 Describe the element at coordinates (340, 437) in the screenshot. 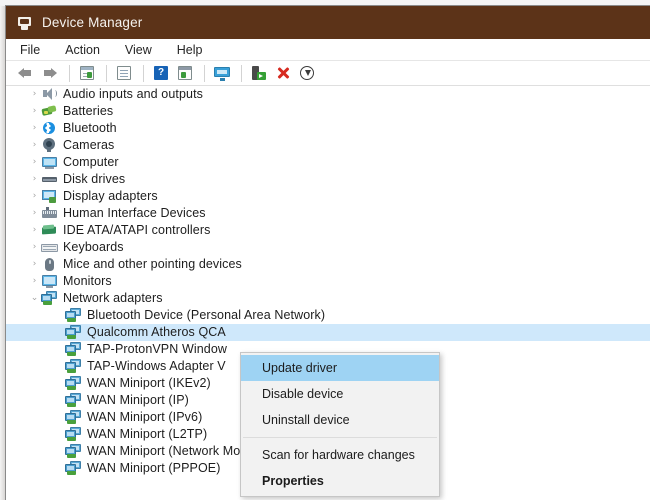

I see `context-menu-separator` at that location.